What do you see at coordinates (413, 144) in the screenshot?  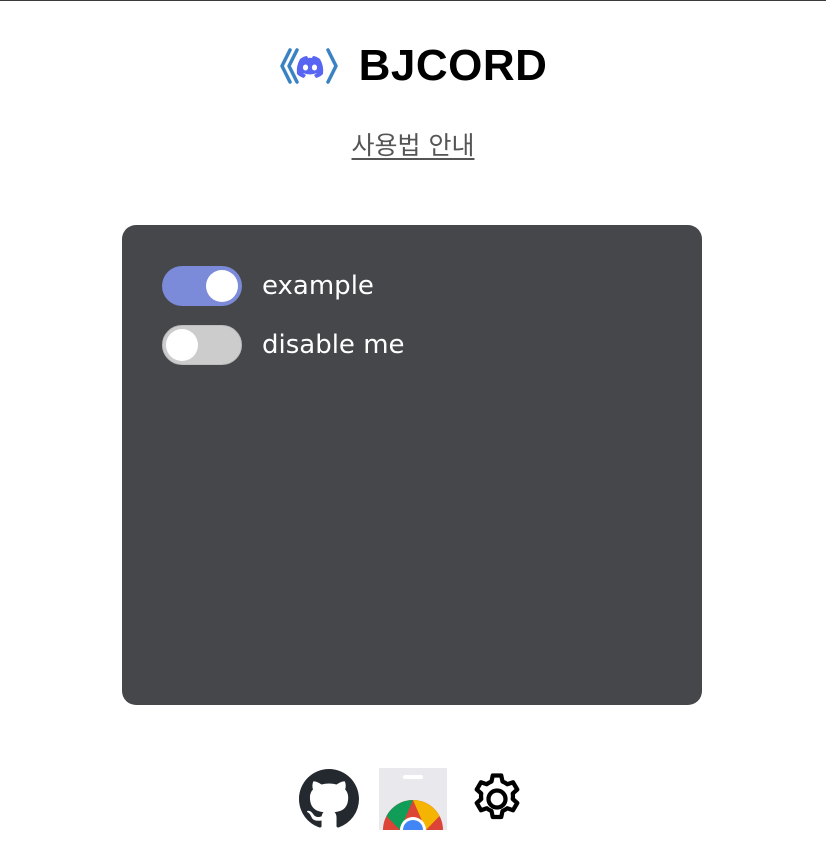 I see `usage-guide-link: 사용법 안내` at bounding box center [413, 144].